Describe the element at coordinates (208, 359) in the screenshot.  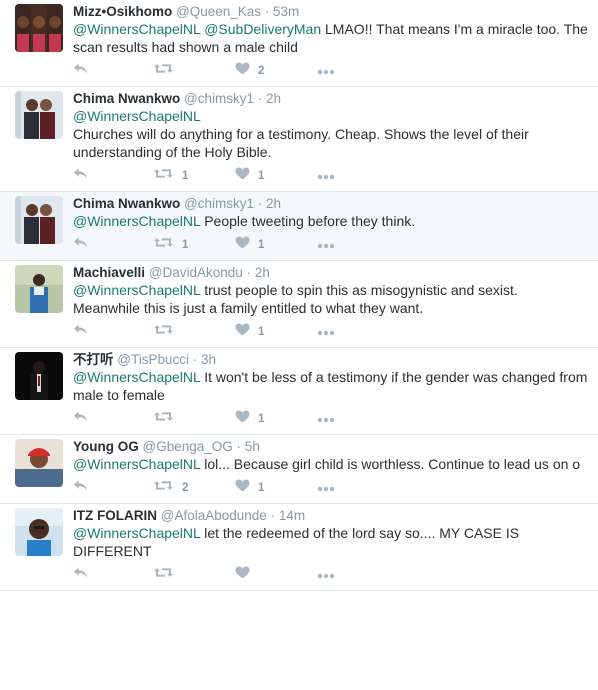
I see `timestamp: 3h` at that location.